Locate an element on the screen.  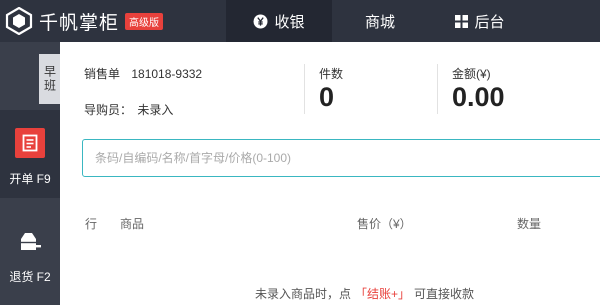
sales-guide: 导购员： 未录入 is located at coordinates (128, 109).